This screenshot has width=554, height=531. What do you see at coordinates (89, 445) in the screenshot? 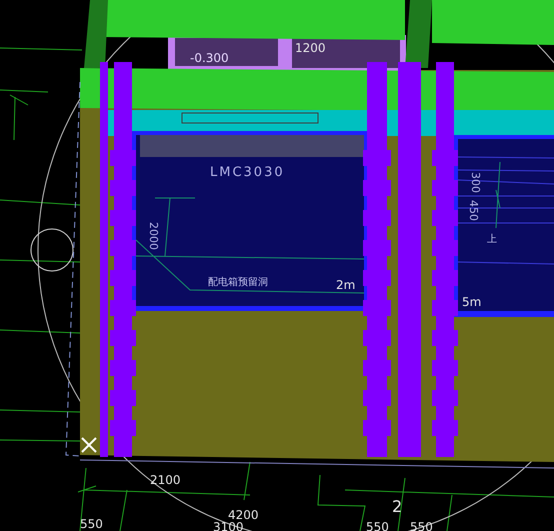
I see `origin-x-icon` at bounding box center [89, 445].